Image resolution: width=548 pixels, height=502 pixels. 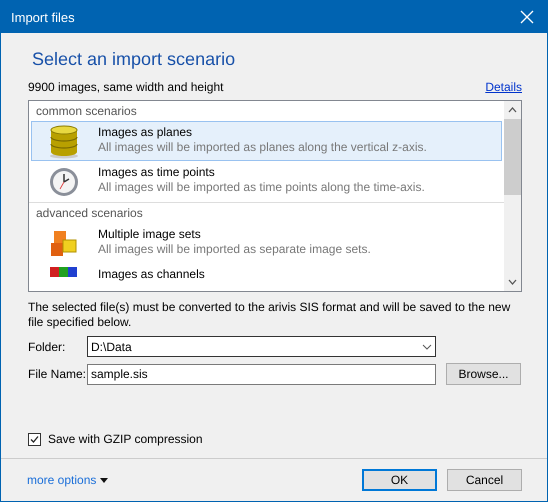 I want to click on dialog-heading: Select an import scenario, so click(x=134, y=59).